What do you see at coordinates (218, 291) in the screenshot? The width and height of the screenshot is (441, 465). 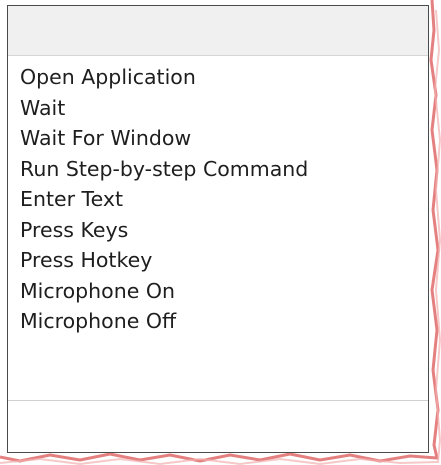 I see `list-item-microphone-on: Microphone On` at bounding box center [218, 291].